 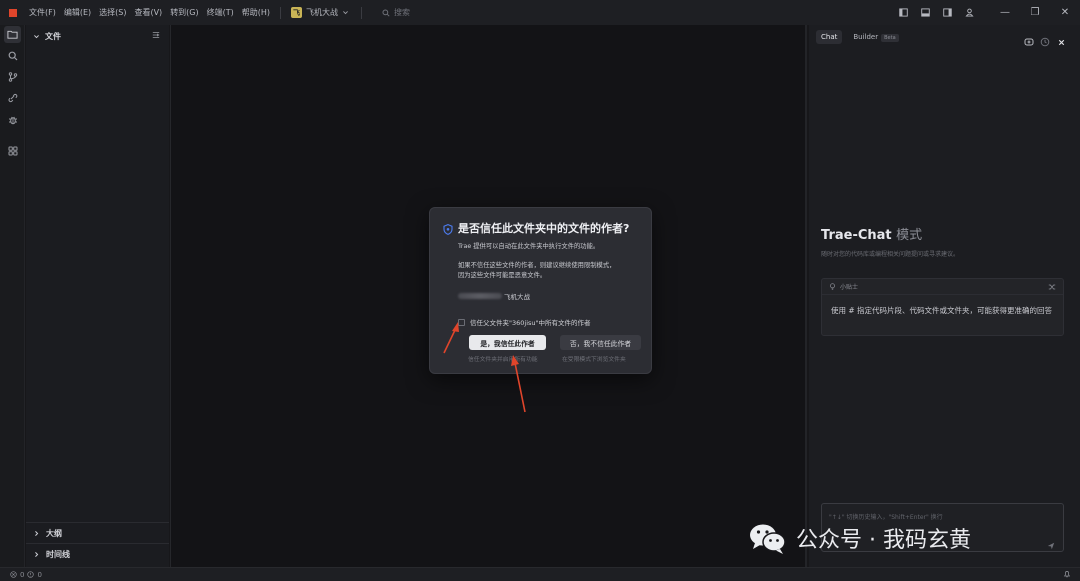 What do you see at coordinates (12, 76) in the screenshot?
I see `source-control-icon` at bounding box center [12, 76].